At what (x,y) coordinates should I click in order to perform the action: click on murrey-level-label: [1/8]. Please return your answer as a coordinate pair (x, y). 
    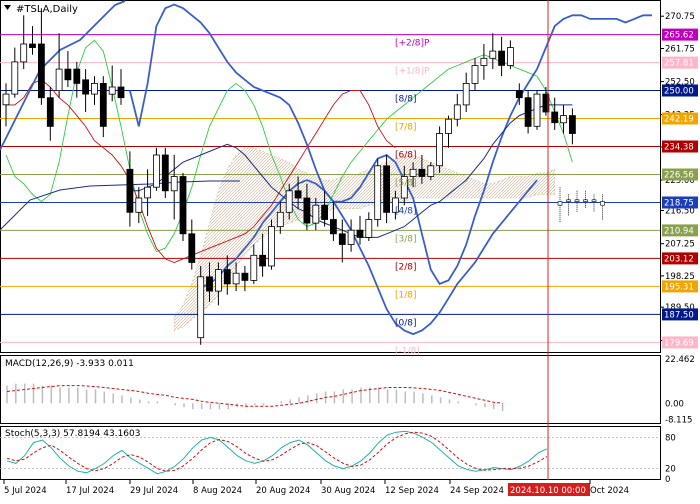
    Looking at the image, I should click on (406, 295).